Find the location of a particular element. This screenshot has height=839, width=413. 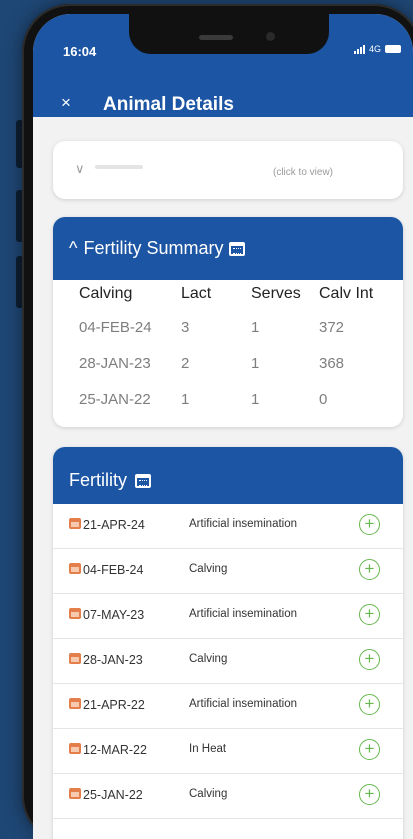

fertility-title-group: Fertility is located at coordinates (110, 480).